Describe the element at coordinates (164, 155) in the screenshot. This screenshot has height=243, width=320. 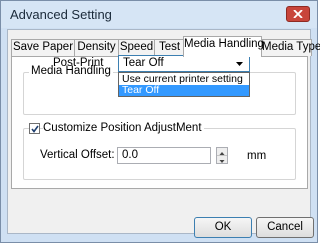
I see `vertical-offset-input: 0.0` at that location.